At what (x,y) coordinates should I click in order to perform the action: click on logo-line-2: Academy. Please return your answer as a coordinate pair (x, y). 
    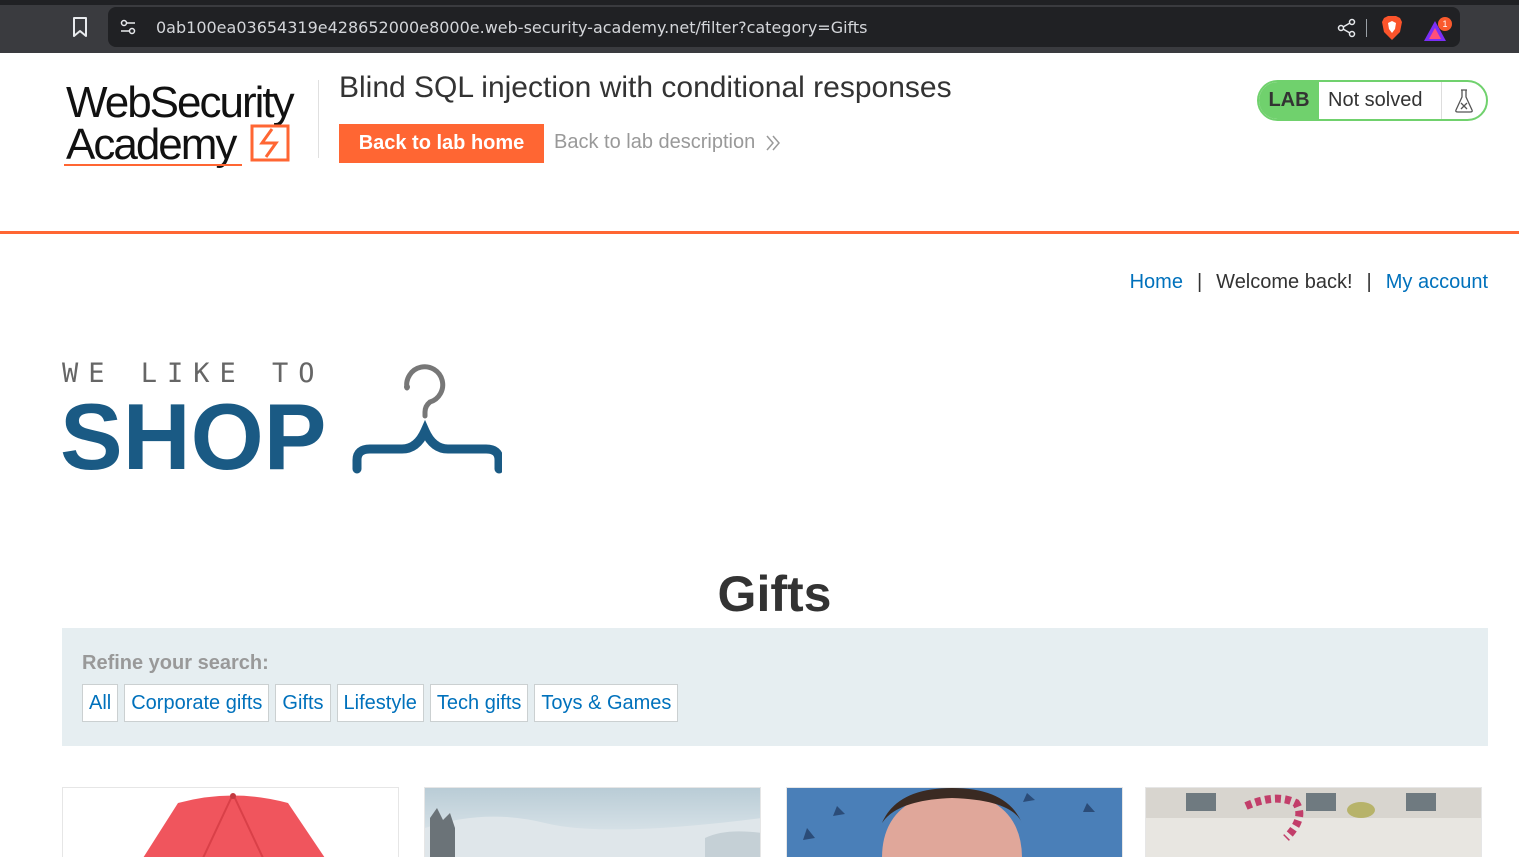
    Looking at the image, I should click on (151, 144).